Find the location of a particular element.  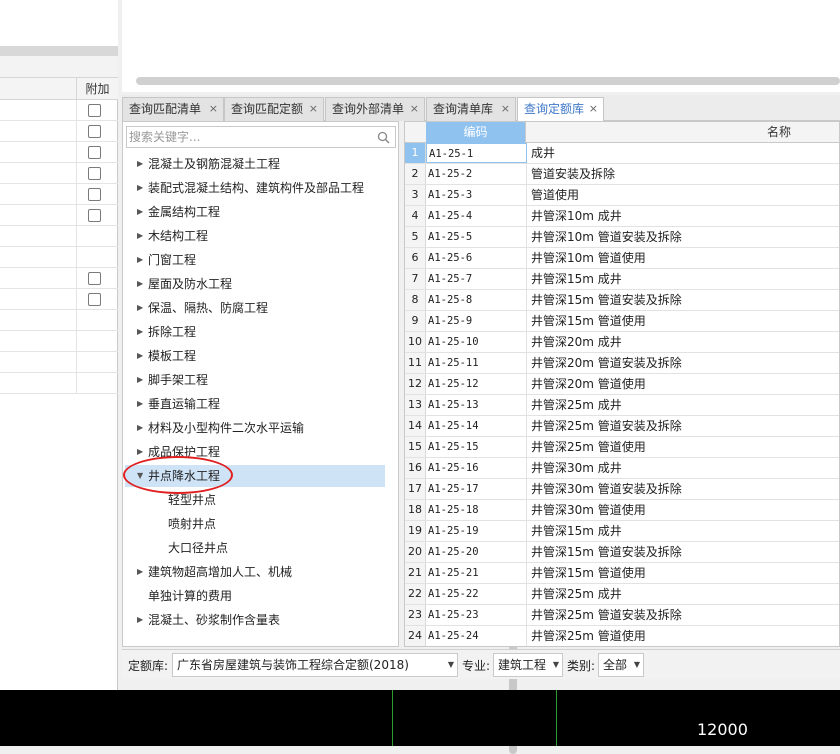

column-header-name: 名称 is located at coordinates (683, 132).